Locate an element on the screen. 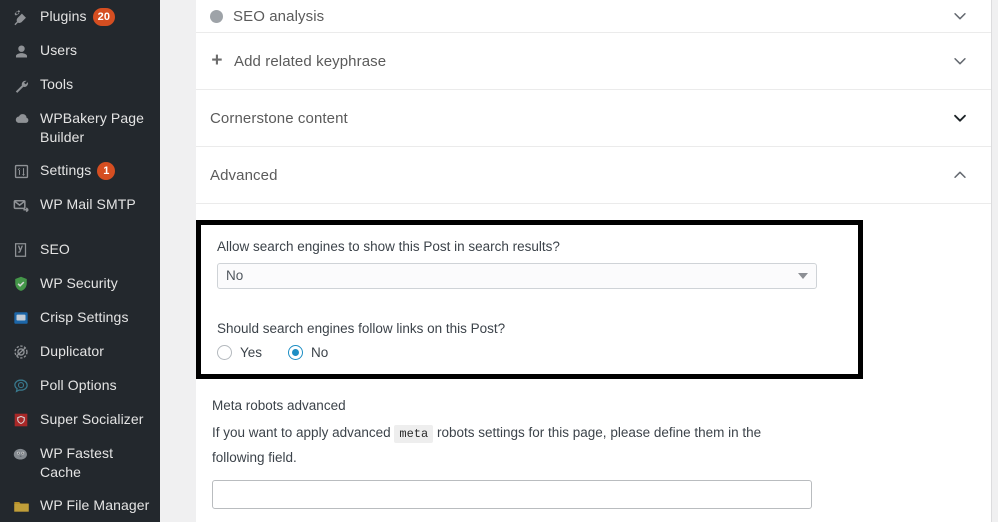 This screenshot has width=998, height=522. sidebar-item-super-socializer: Super Socializer is located at coordinates (80, 420).